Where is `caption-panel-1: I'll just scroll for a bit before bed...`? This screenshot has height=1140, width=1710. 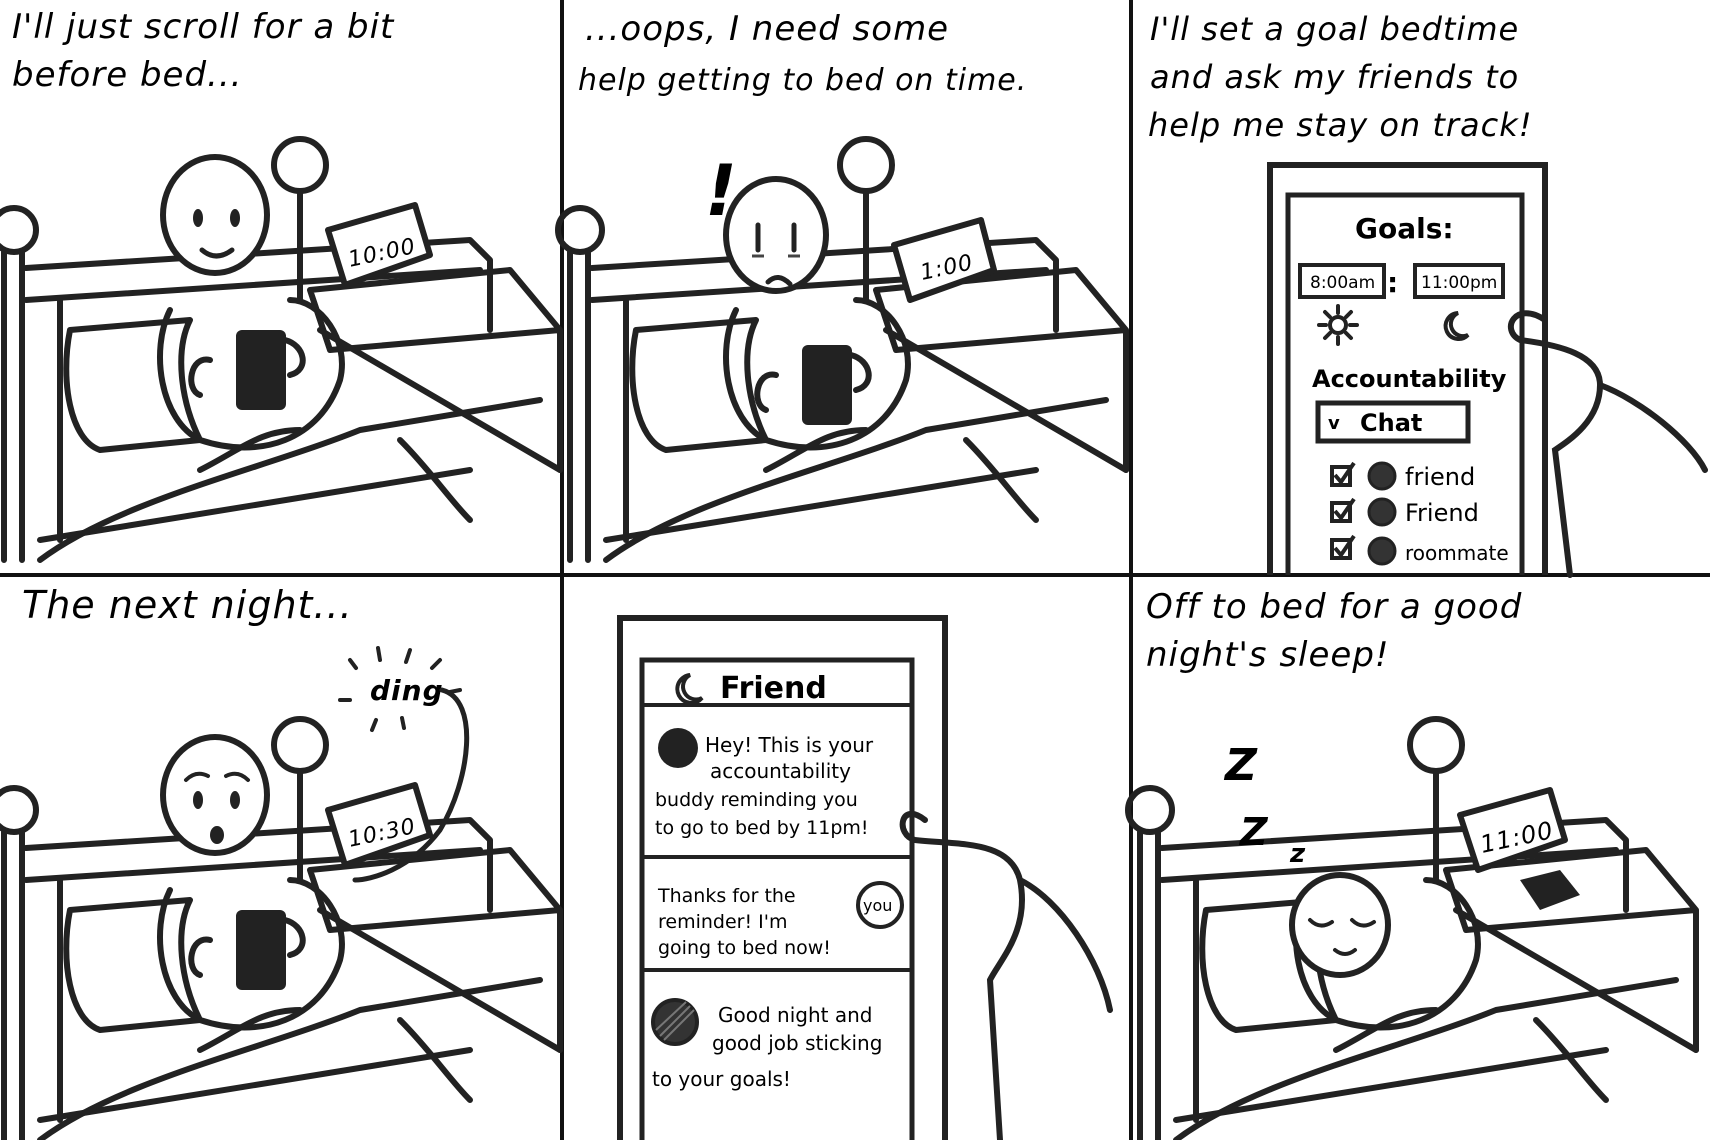
caption-panel-1: I'll just scroll for a bit before bed... is located at coordinates (203, 51).